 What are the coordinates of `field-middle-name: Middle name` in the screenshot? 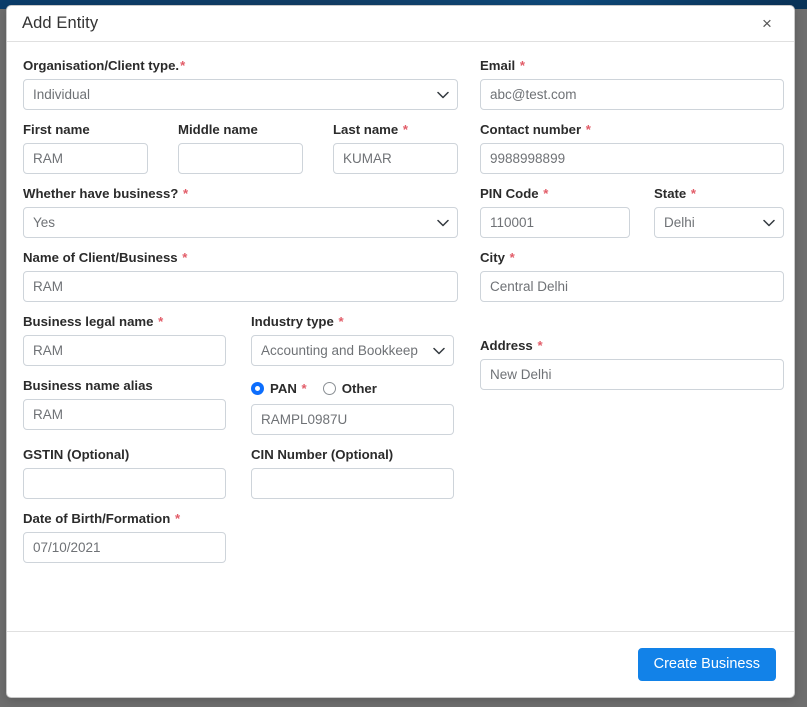 It's located at (240, 148).